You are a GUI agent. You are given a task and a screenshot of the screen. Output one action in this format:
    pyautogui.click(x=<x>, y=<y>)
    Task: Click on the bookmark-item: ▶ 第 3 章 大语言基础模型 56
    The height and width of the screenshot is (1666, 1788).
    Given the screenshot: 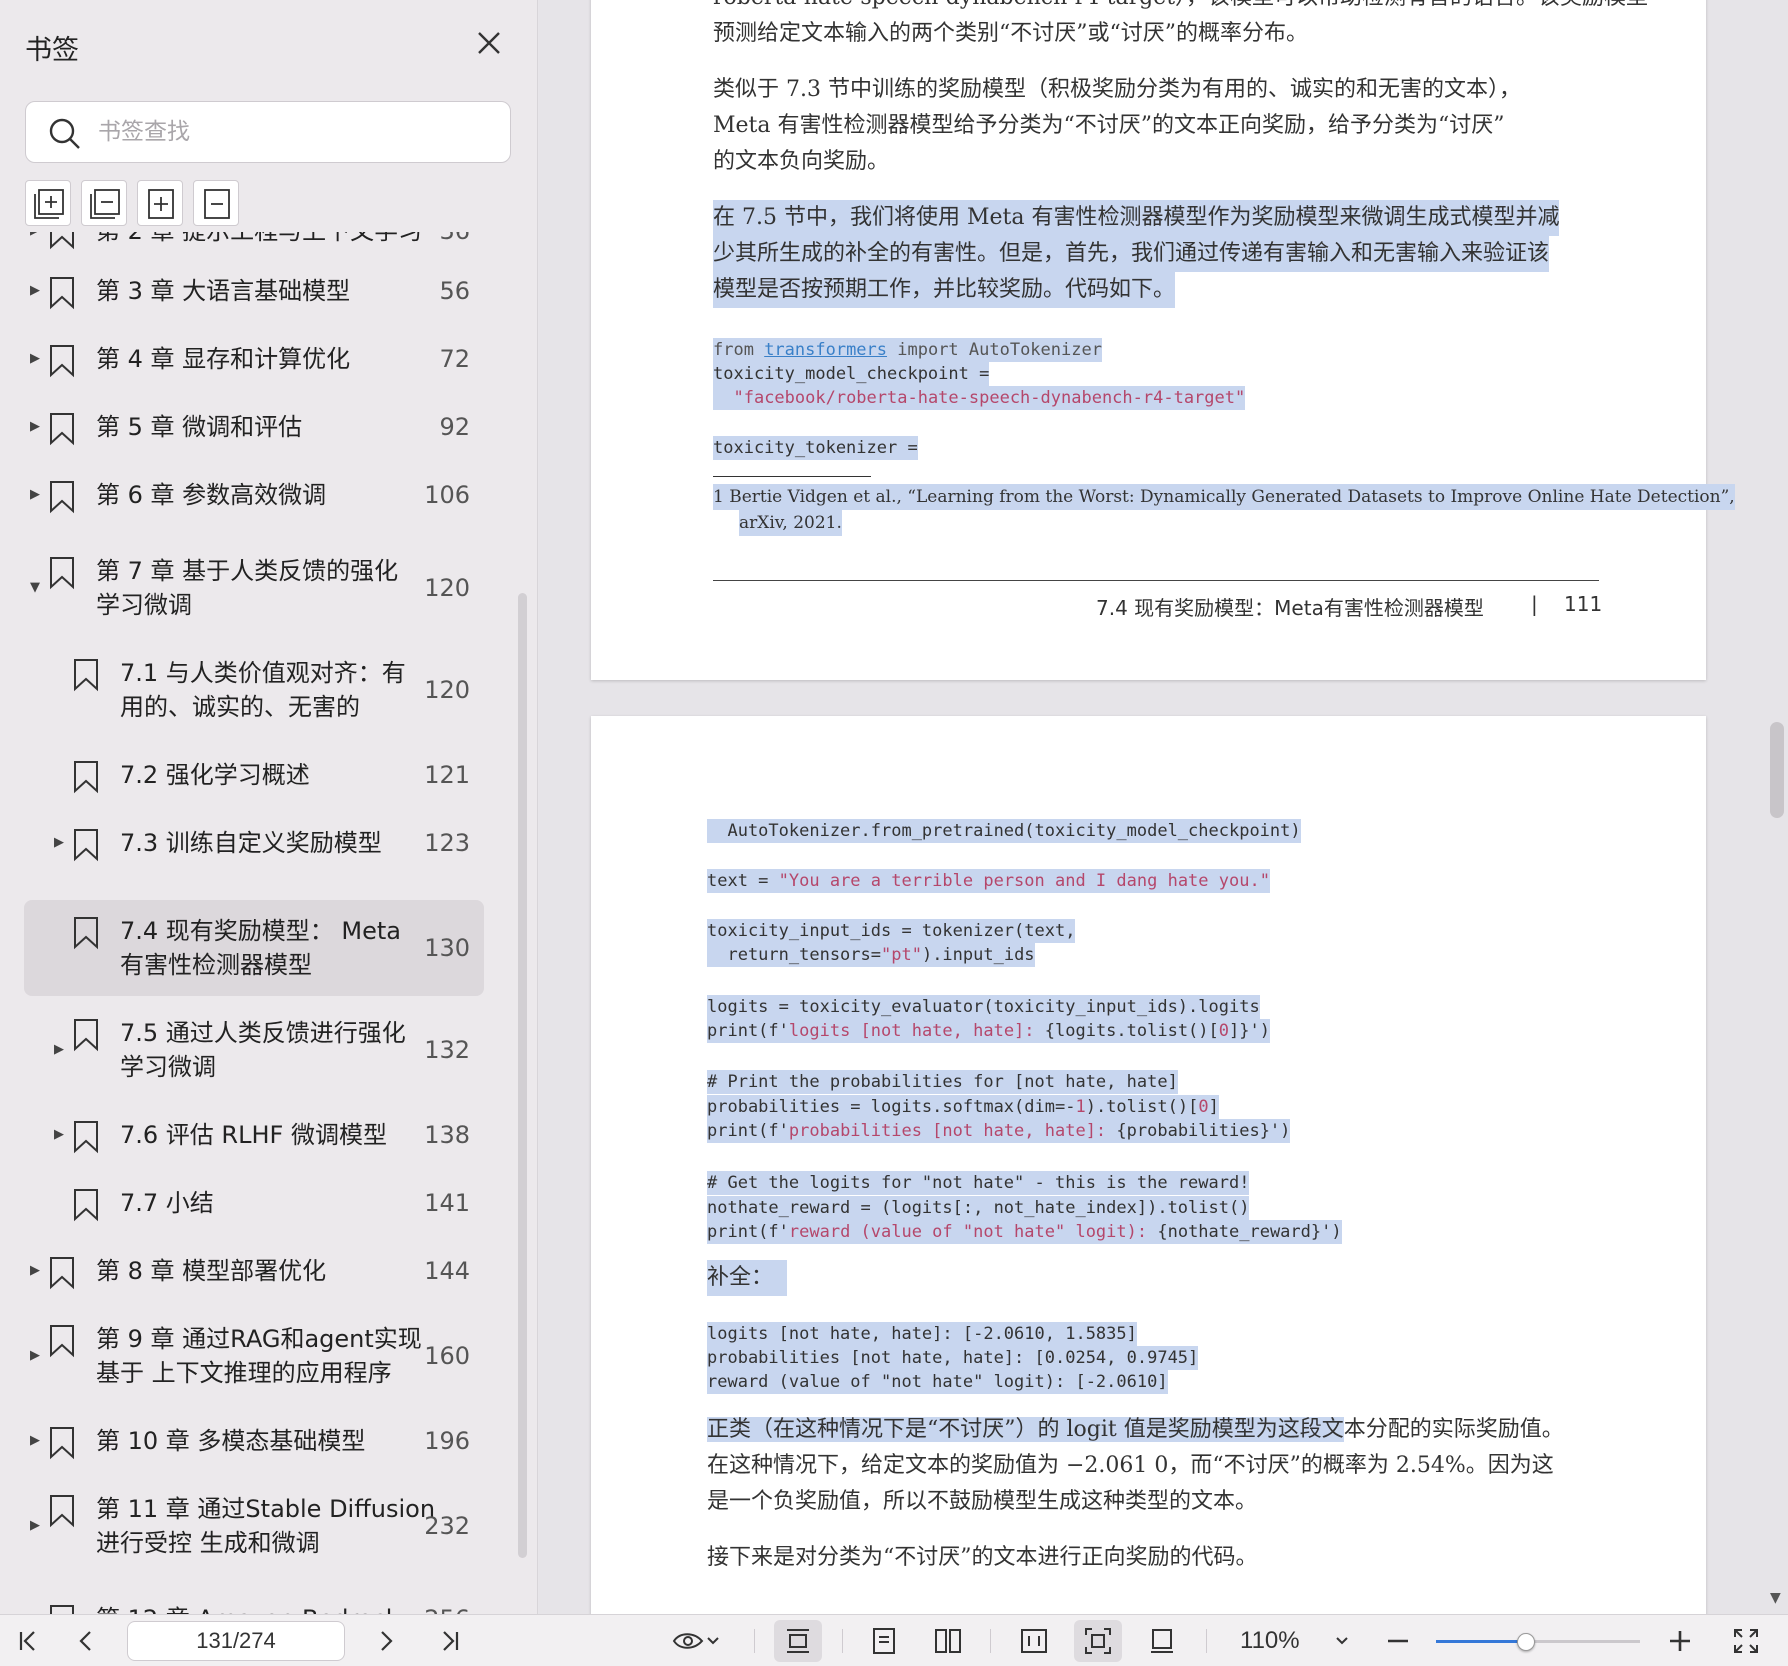 What is the action you would take?
    pyautogui.click(x=254, y=292)
    